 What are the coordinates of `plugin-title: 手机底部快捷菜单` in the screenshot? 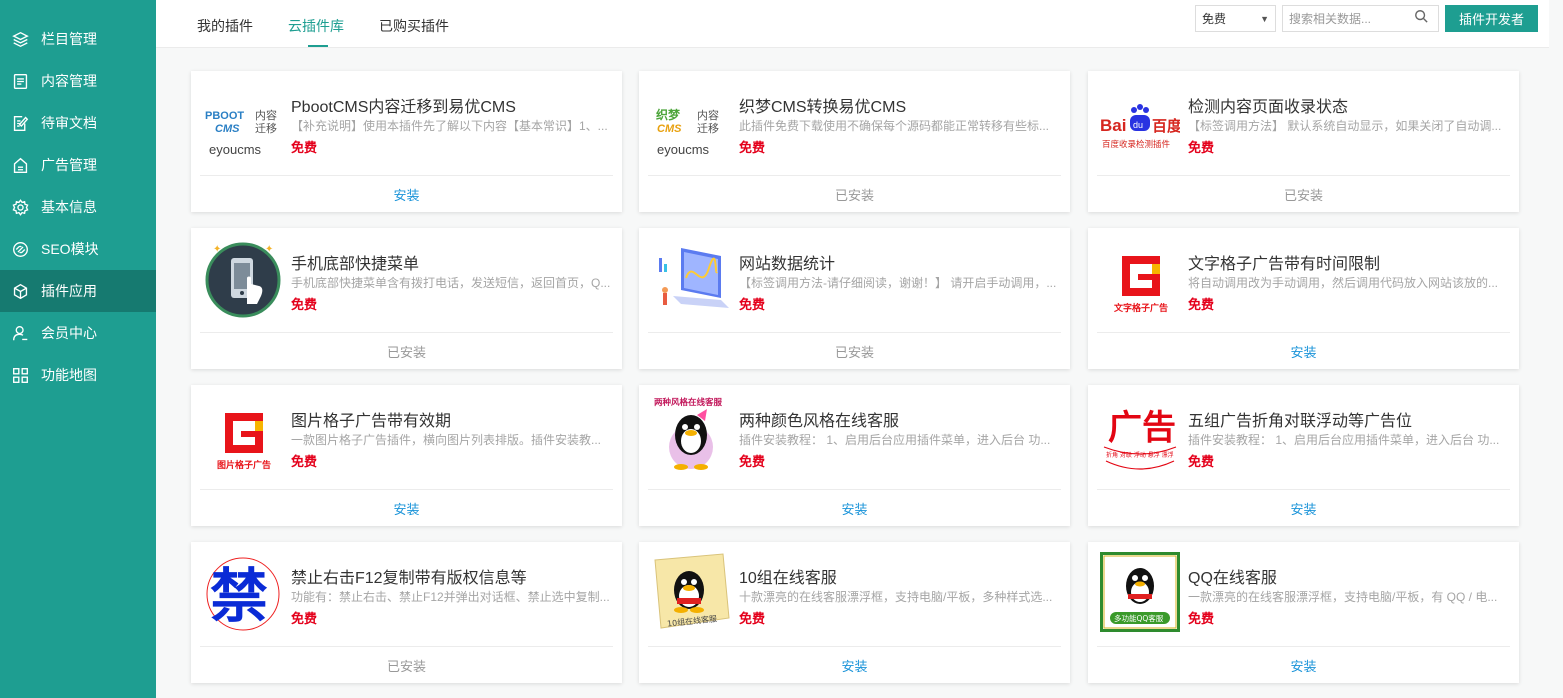 It's located at (355, 262).